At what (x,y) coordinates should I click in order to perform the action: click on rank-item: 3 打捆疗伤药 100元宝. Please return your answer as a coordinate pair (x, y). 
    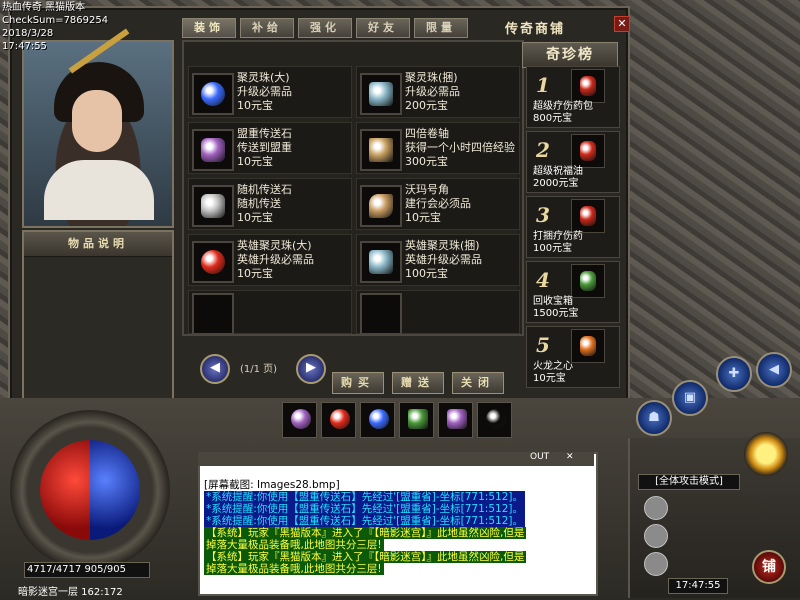
    Looking at the image, I should click on (573, 227).